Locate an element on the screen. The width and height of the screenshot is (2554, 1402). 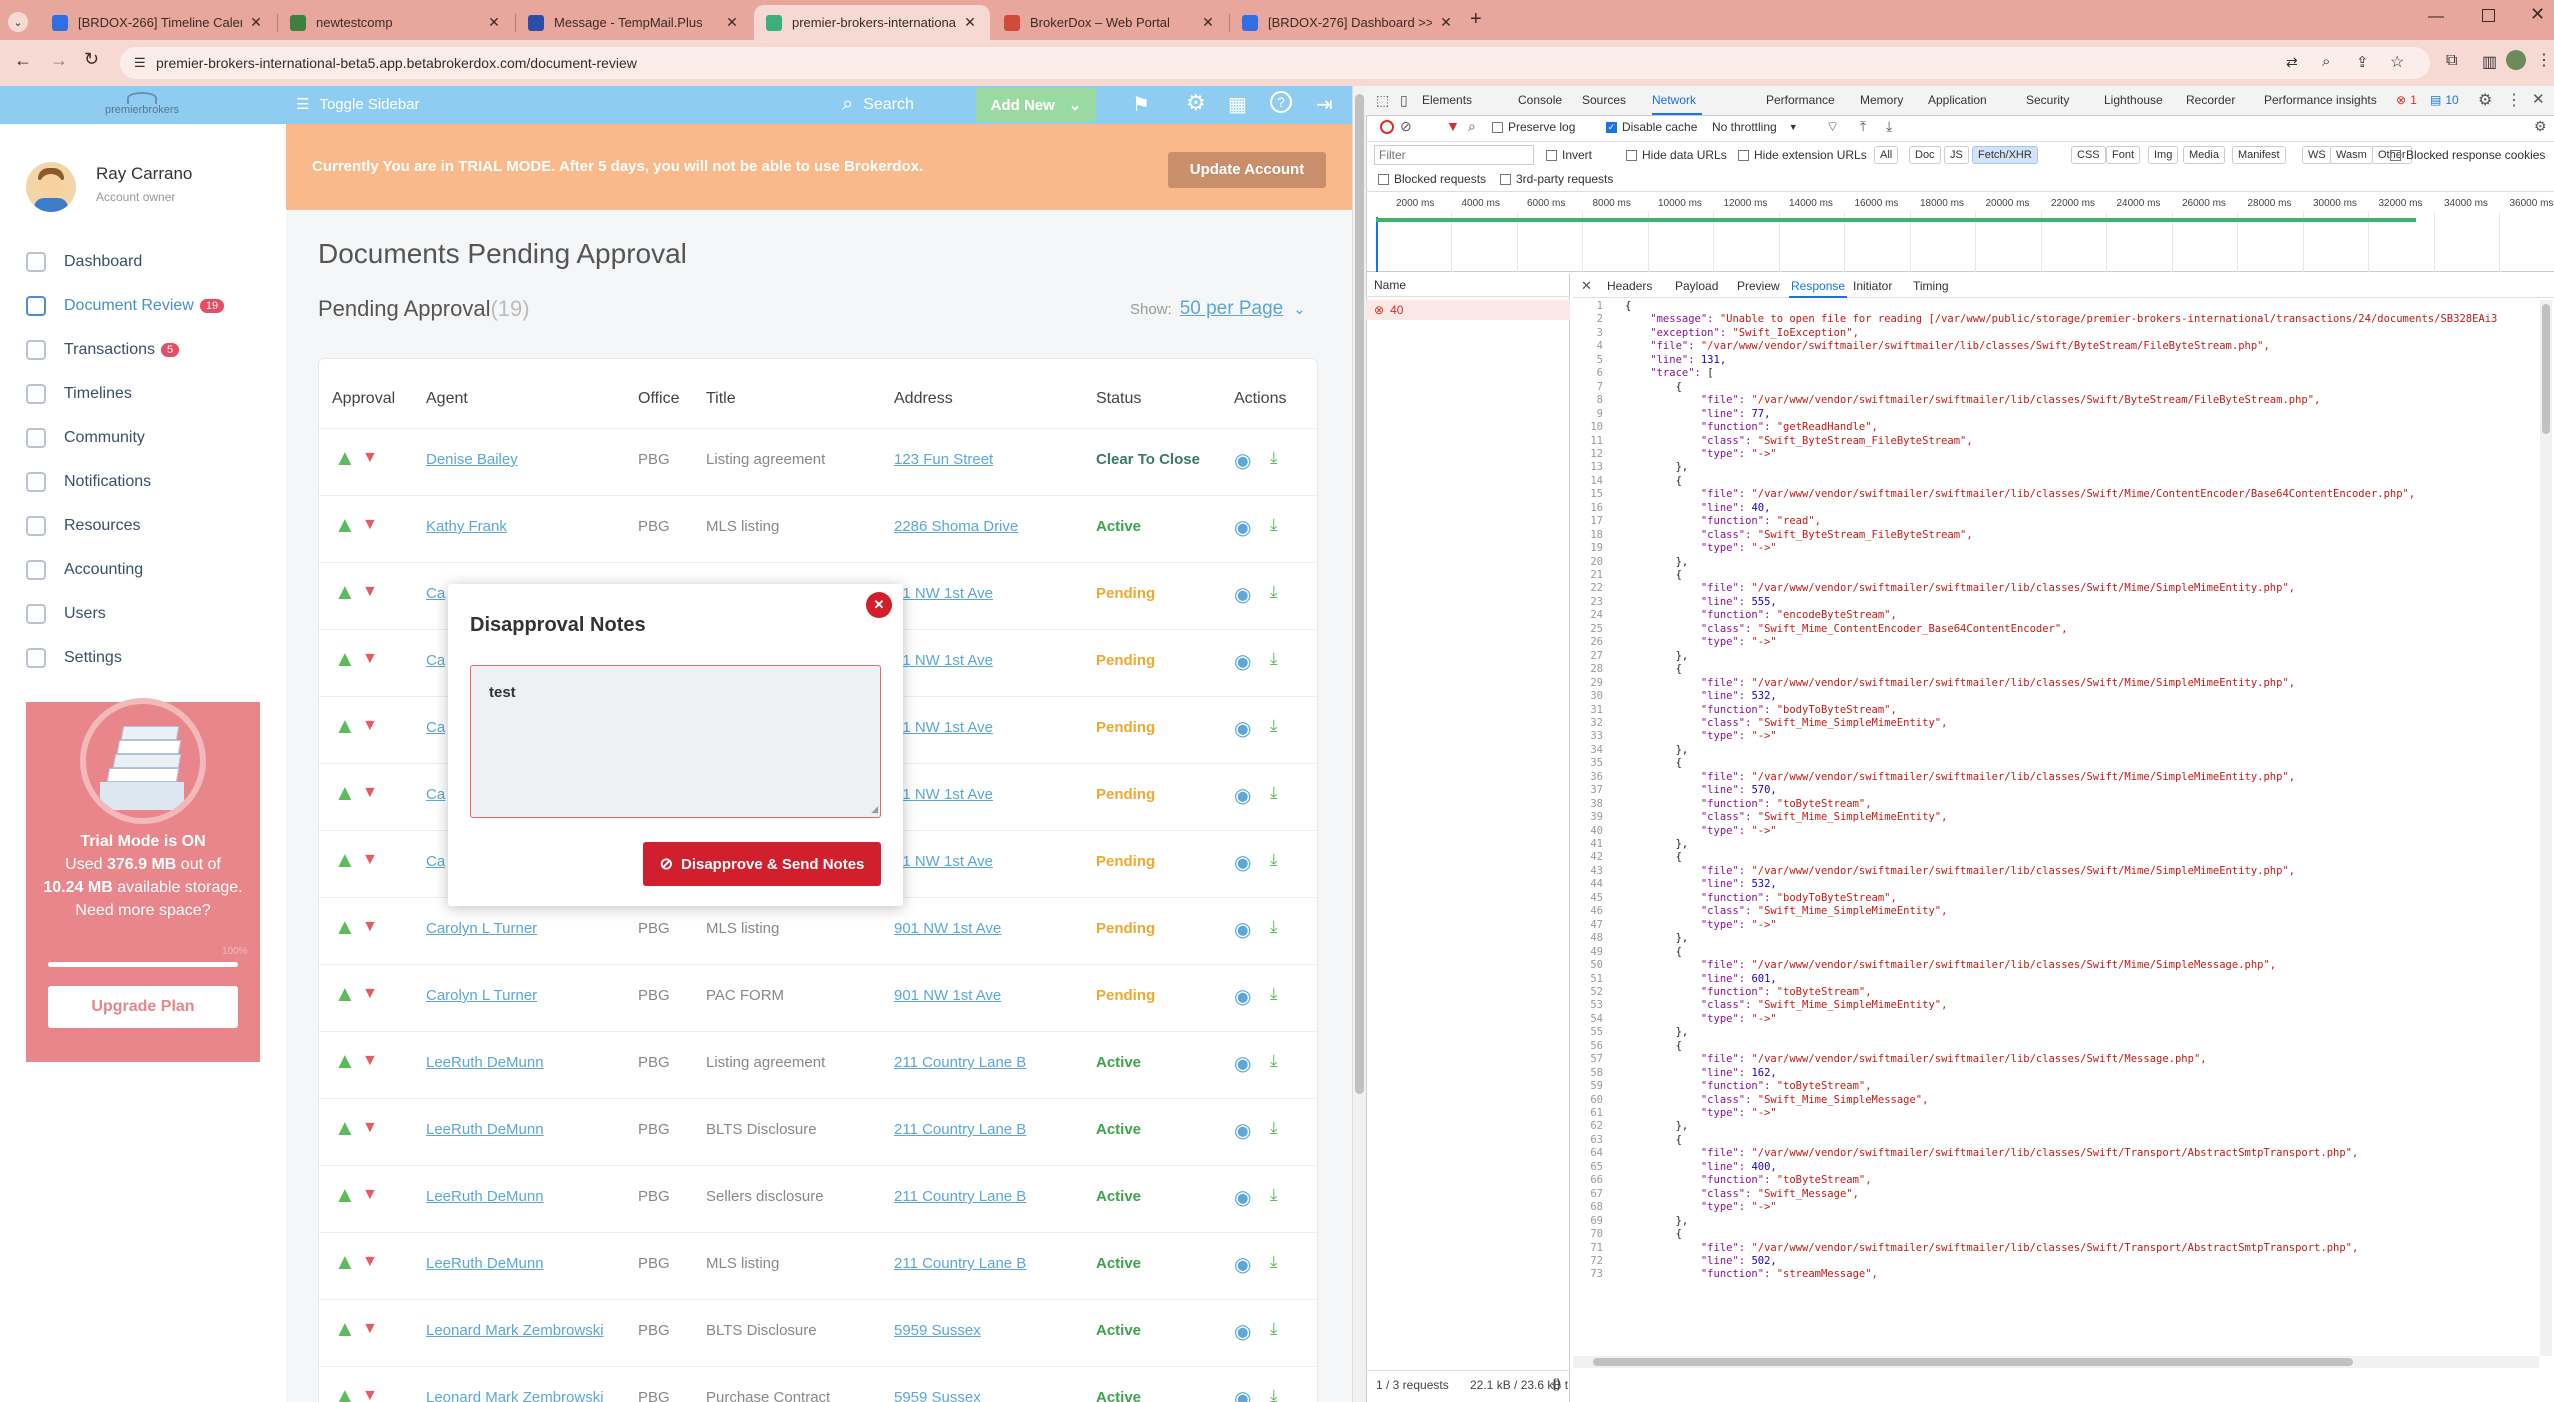
response-horizontal-scrollbar is located at coordinates (2056, 1362).